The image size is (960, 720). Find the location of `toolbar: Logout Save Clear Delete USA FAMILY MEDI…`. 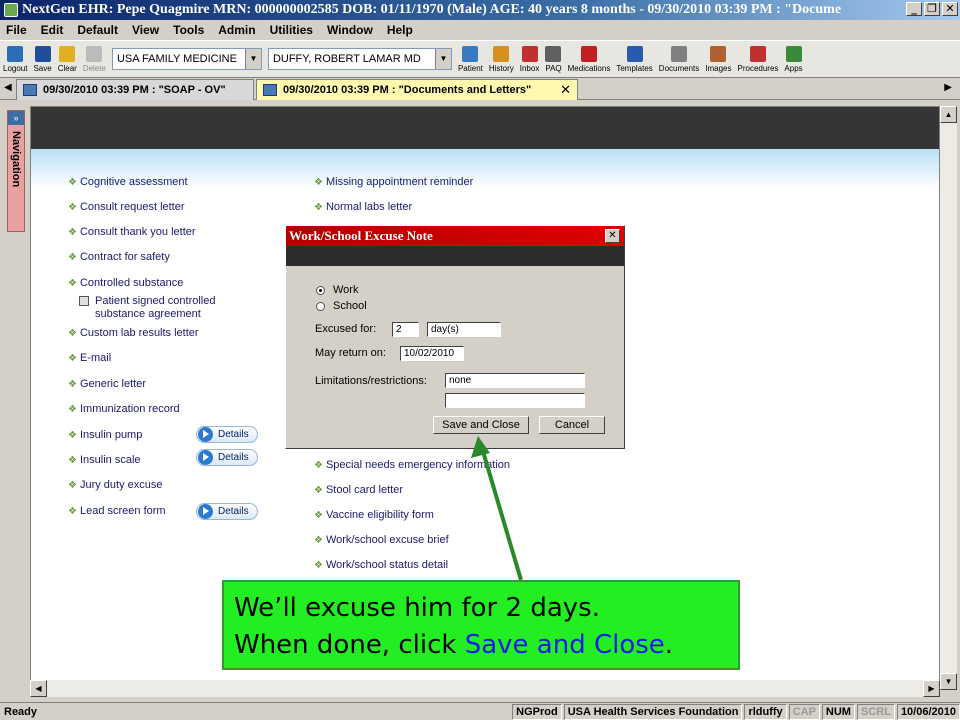

toolbar: Logout Save Clear Delete USA FAMILY MEDI… is located at coordinates (480, 59).